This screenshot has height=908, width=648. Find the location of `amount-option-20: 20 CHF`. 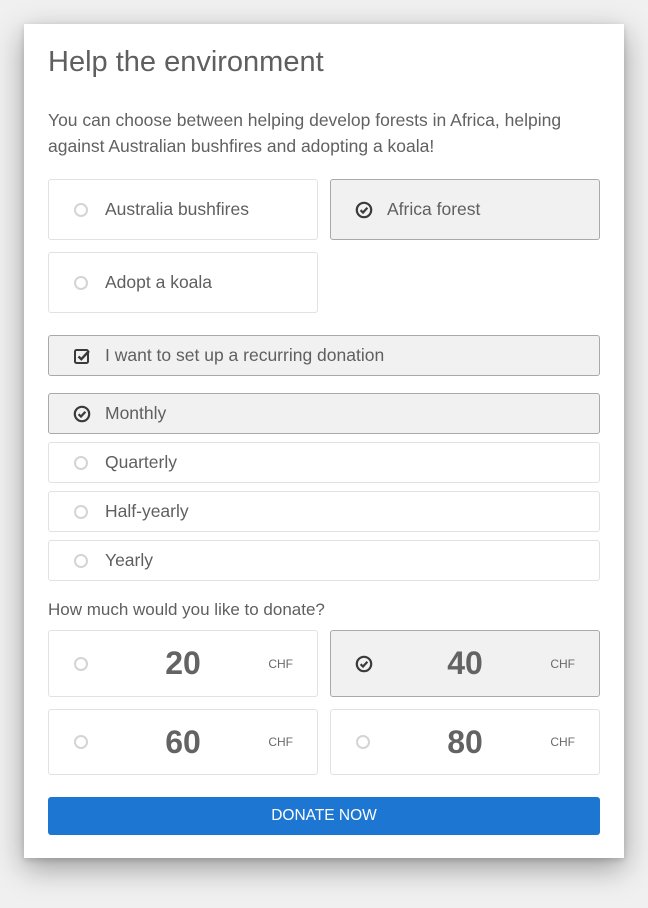

amount-option-20: 20 CHF is located at coordinates (183, 663).